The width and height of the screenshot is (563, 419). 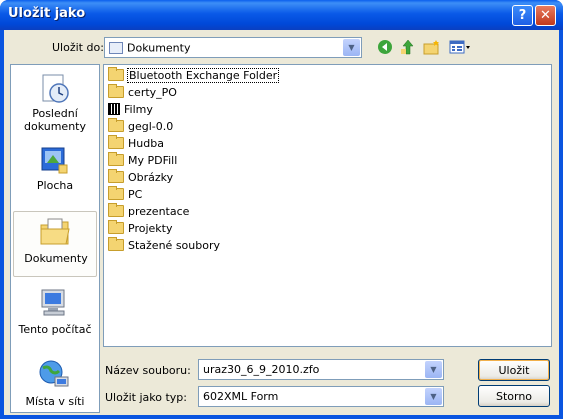 What do you see at coordinates (47, 13) in the screenshot?
I see `window-title: Uložit jako` at bounding box center [47, 13].